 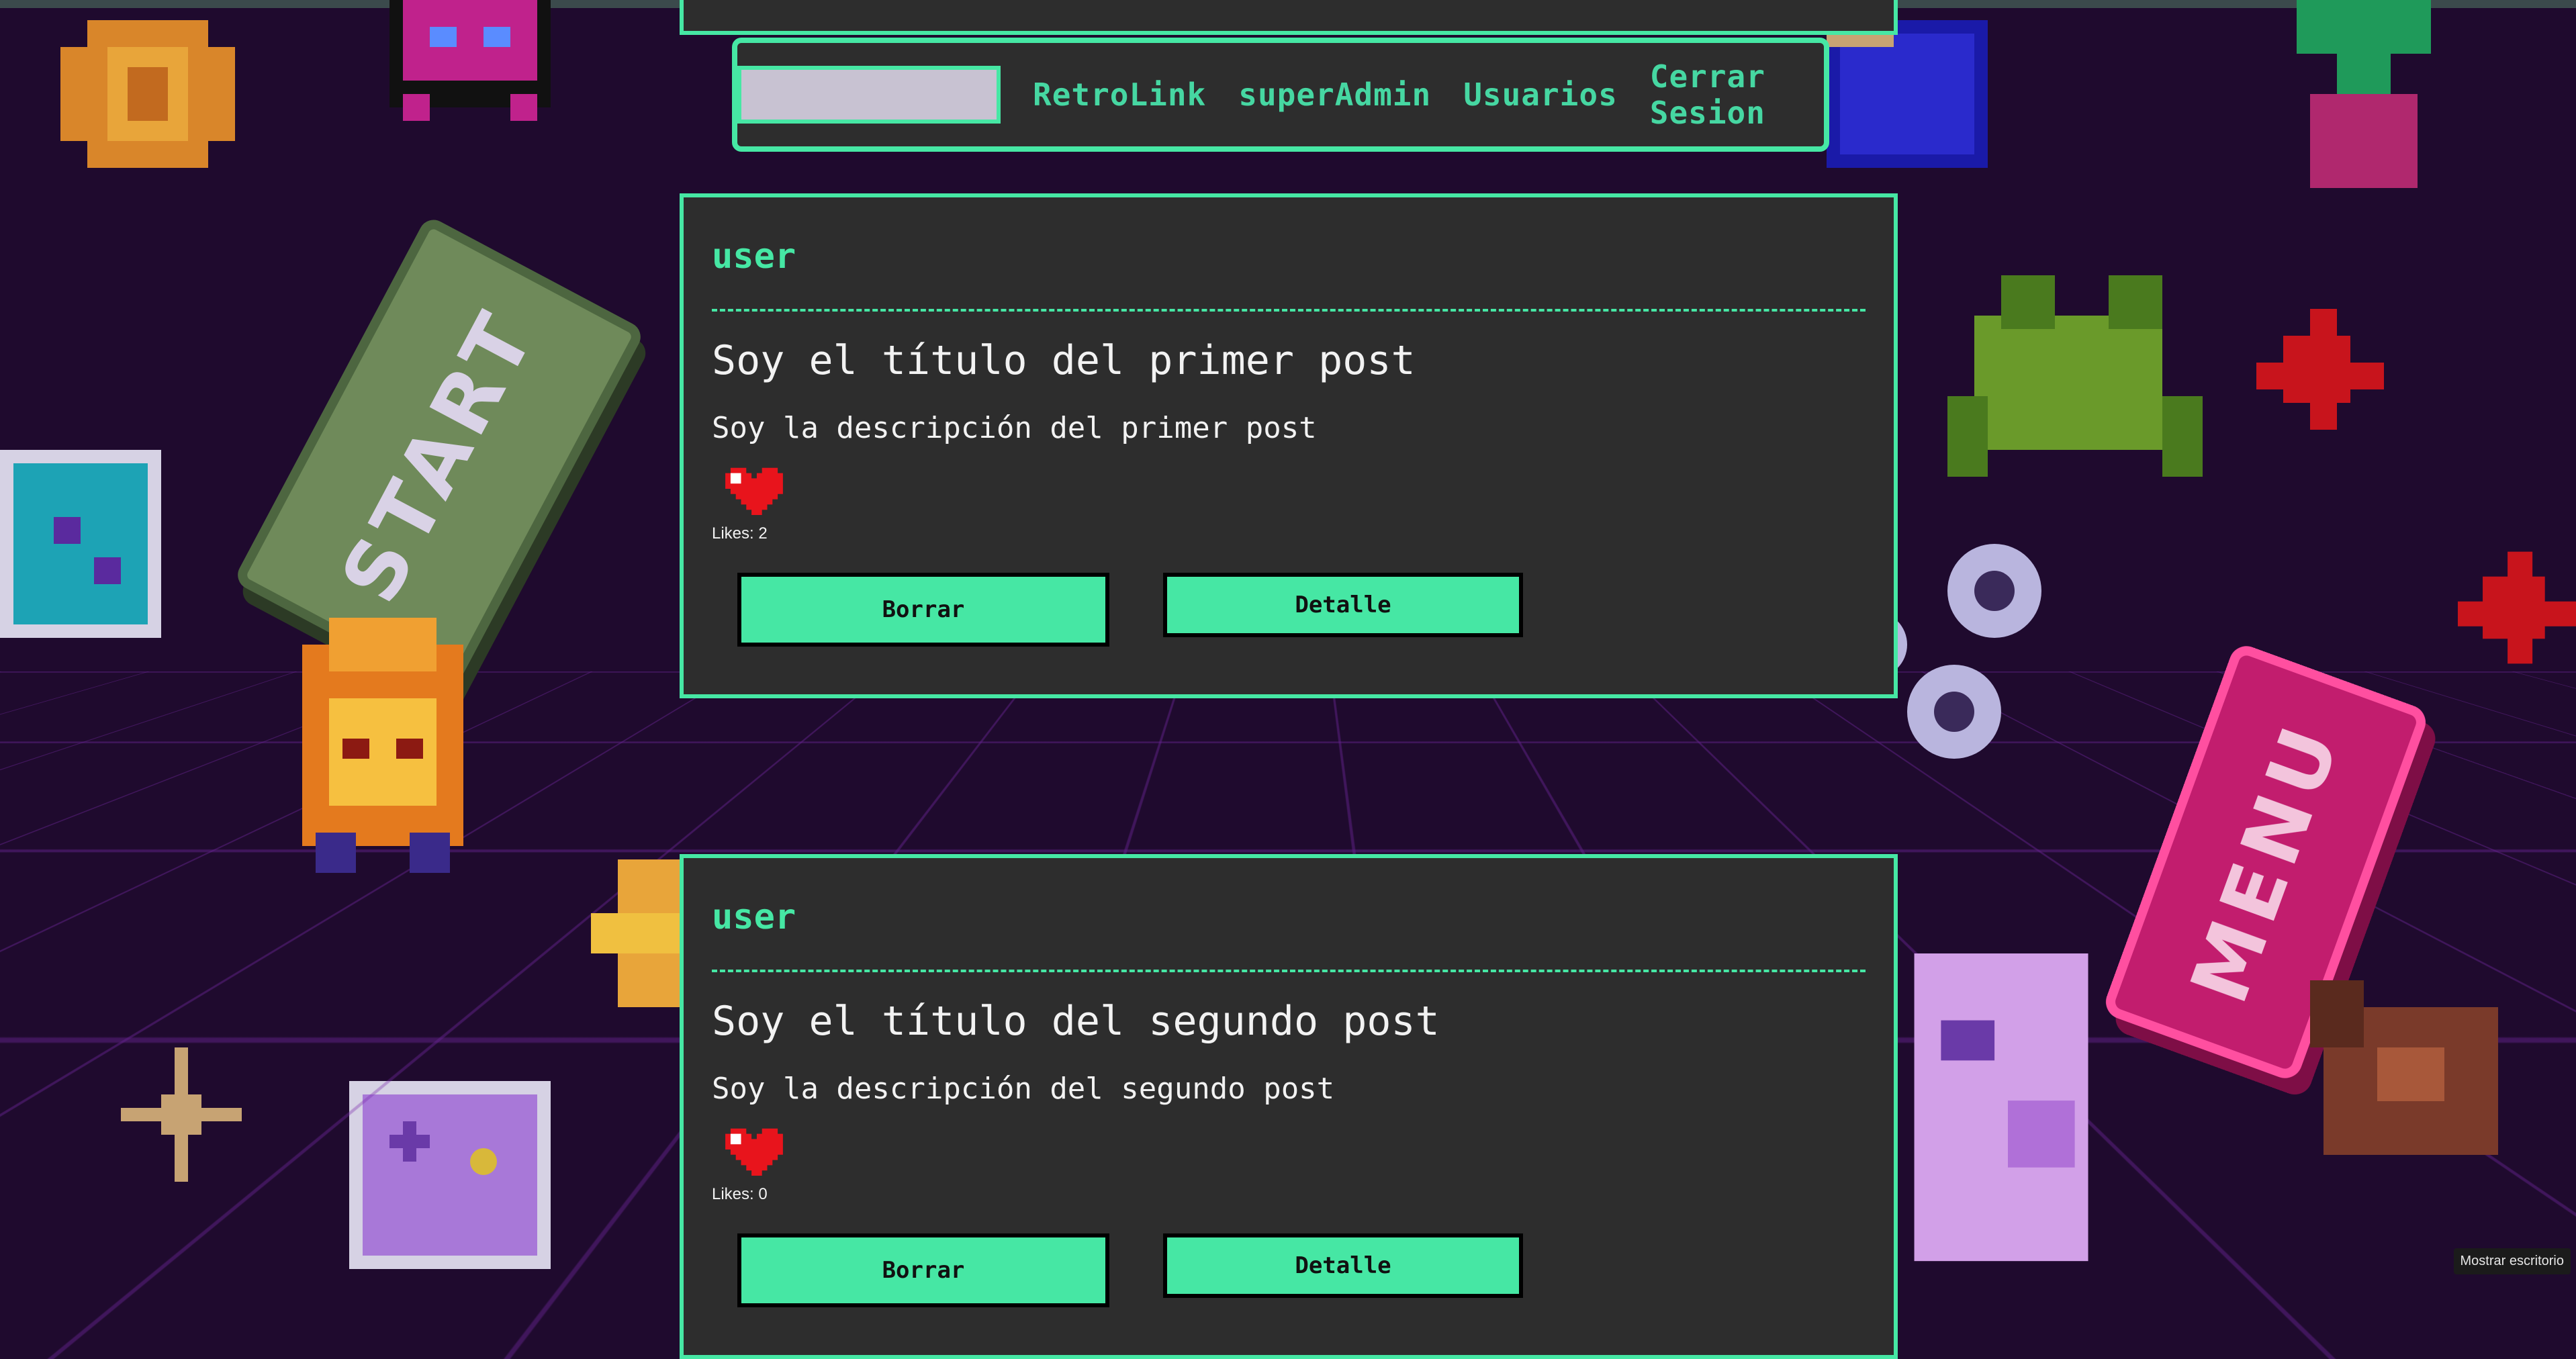 I want to click on previous-post-card-edge, so click(x=1289, y=17).